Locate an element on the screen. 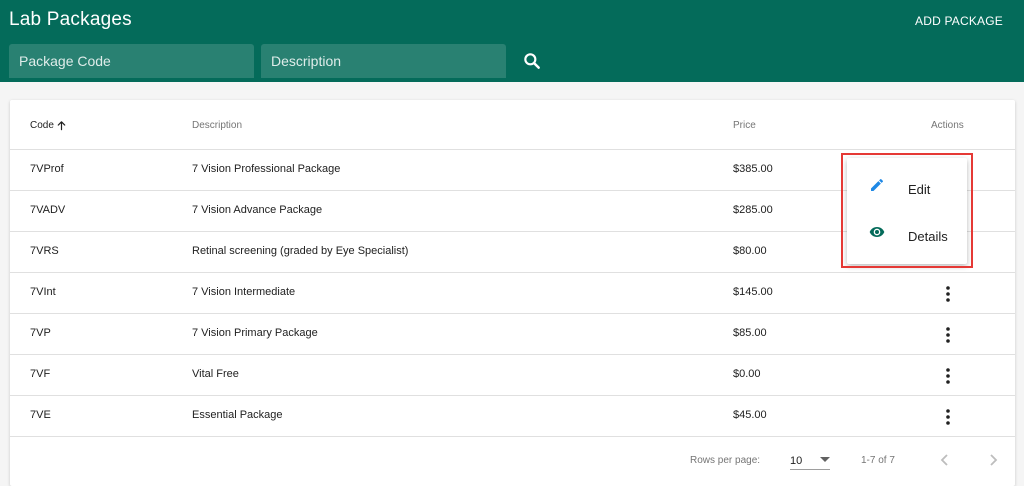 This screenshot has height=486, width=1024. column-header-price: Price is located at coordinates (744, 125).